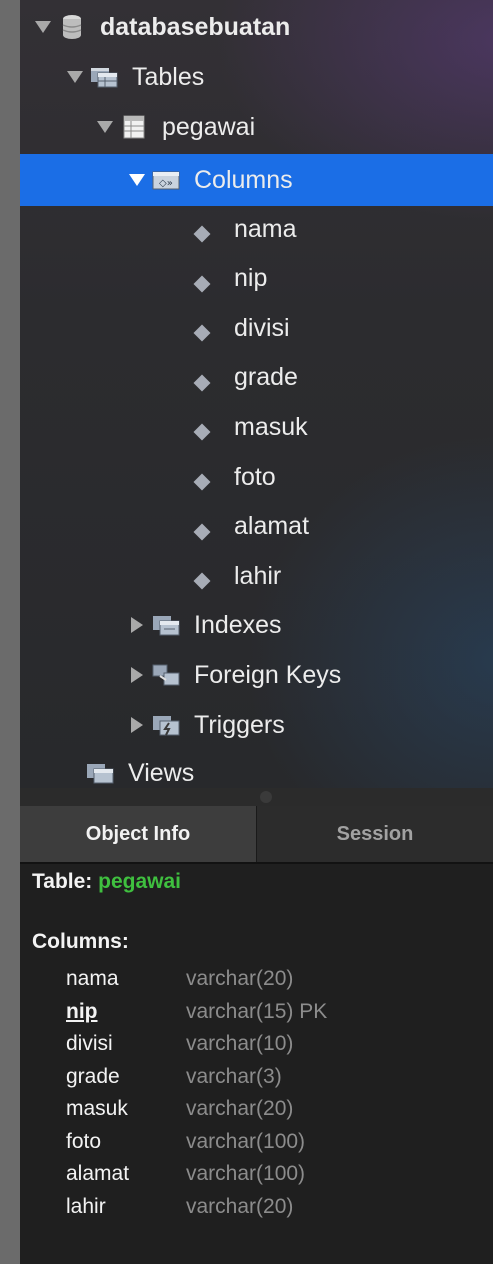 The image size is (493, 1264). Describe the element at coordinates (256, 768) in the screenshot. I see `tree-item-views: Views` at that location.